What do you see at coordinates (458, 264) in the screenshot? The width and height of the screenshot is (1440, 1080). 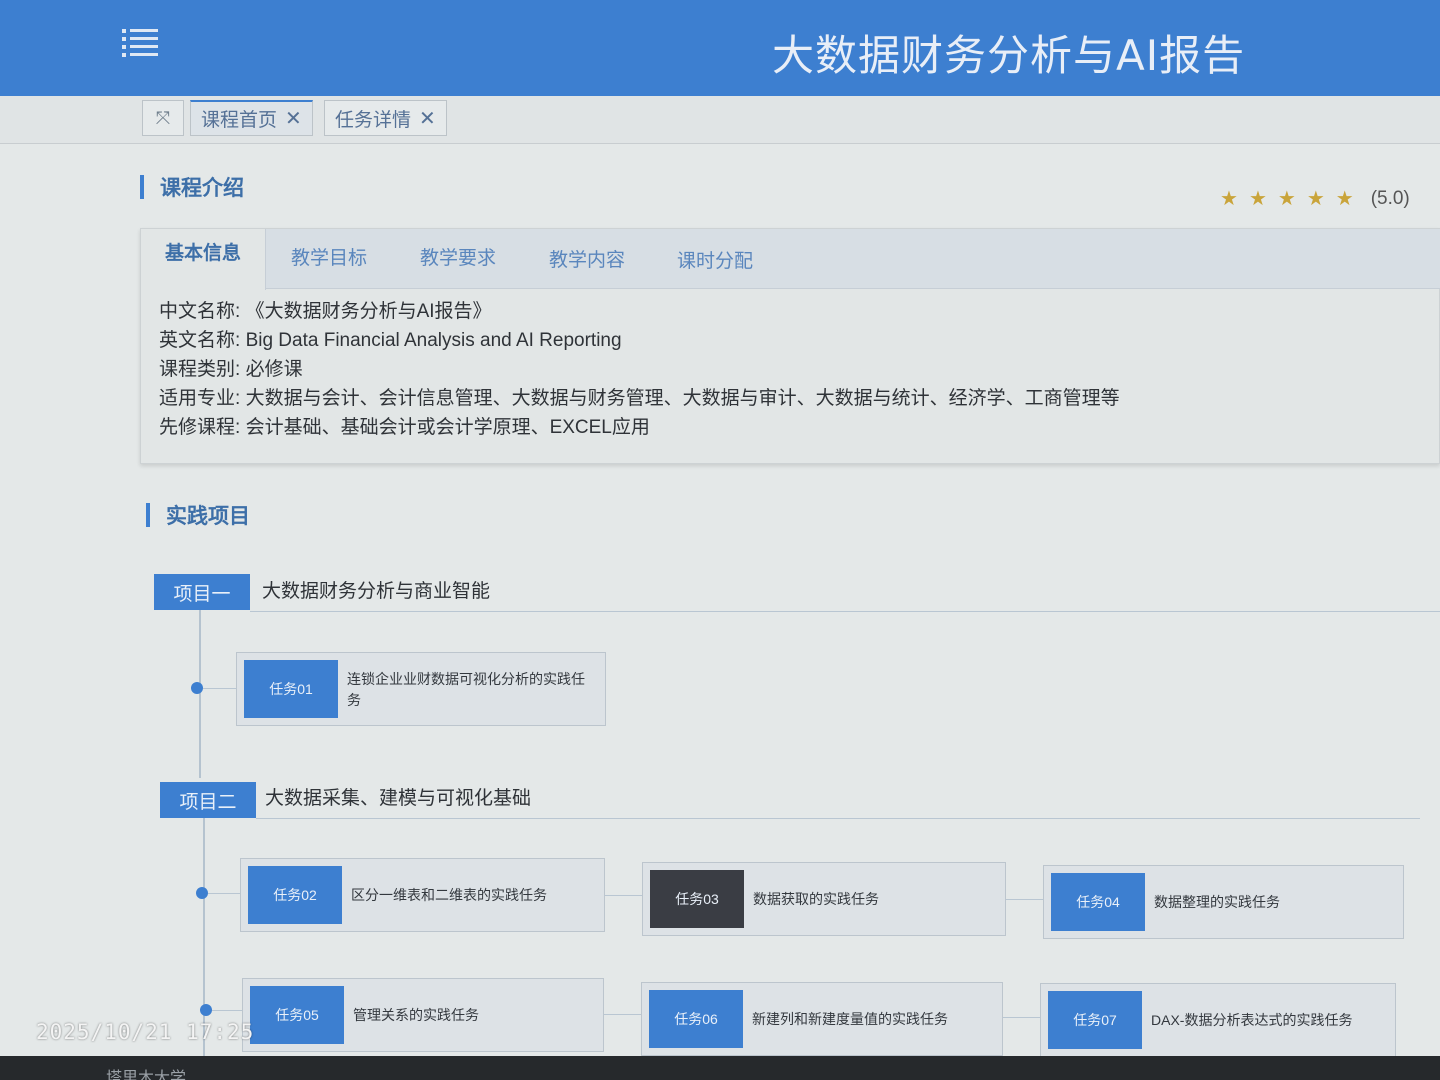 I see `subtab-teaching-requirements: 教学要求` at bounding box center [458, 264].